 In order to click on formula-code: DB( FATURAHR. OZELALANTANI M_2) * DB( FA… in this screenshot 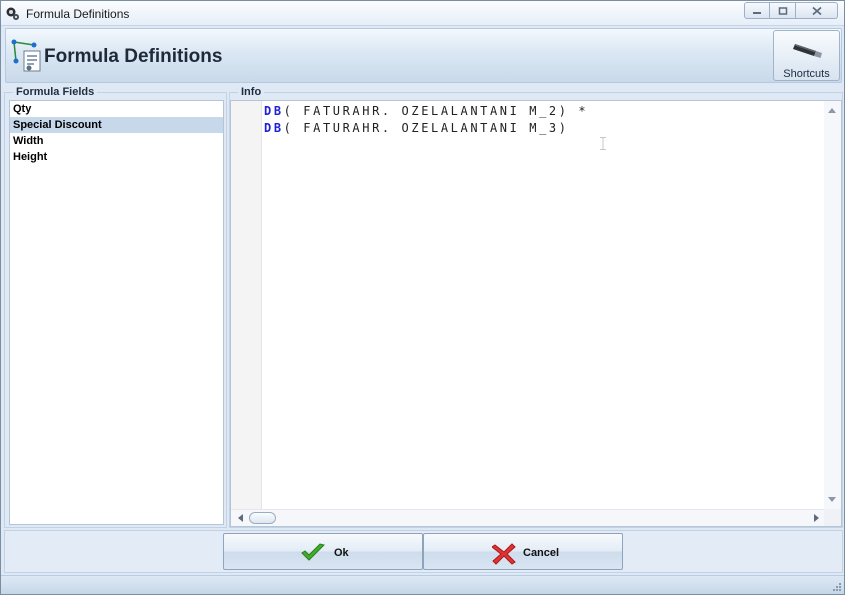, I will do `click(426, 120)`.